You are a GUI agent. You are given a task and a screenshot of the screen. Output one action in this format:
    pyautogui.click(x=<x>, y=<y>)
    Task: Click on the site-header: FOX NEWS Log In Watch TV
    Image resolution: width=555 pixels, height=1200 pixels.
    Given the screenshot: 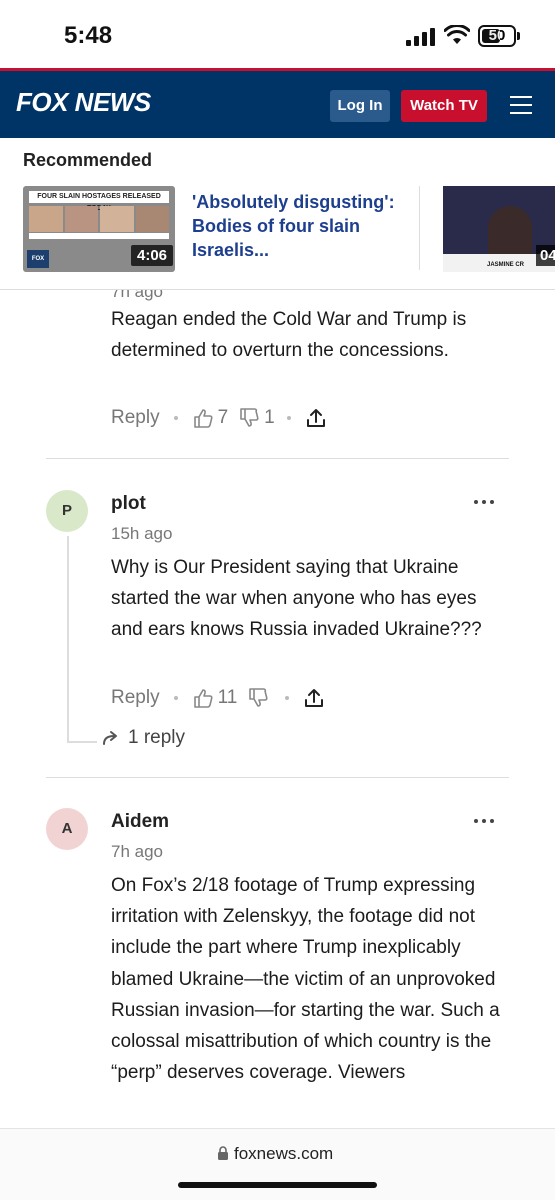 What is the action you would take?
    pyautogui.click(x=277, y=103)
    